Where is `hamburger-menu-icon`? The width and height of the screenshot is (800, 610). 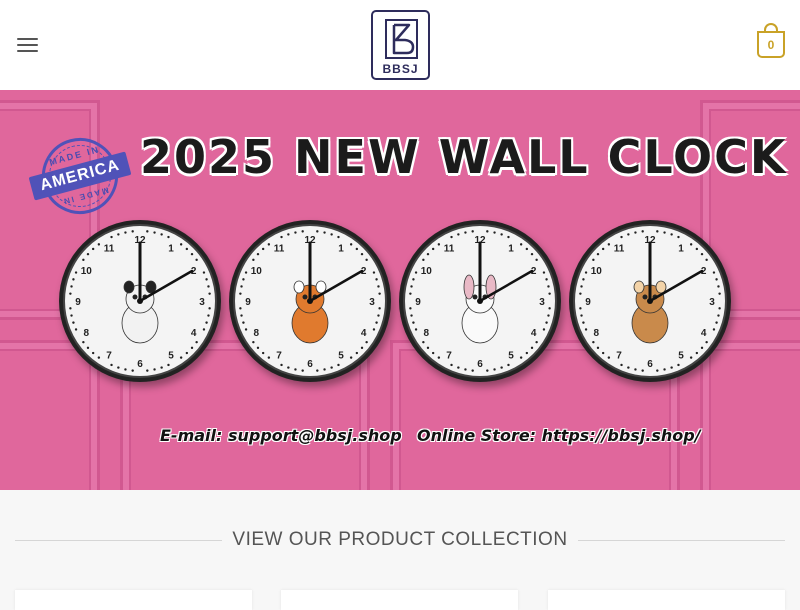
hamburger-menu-icon is located at coordinates (27, 45).